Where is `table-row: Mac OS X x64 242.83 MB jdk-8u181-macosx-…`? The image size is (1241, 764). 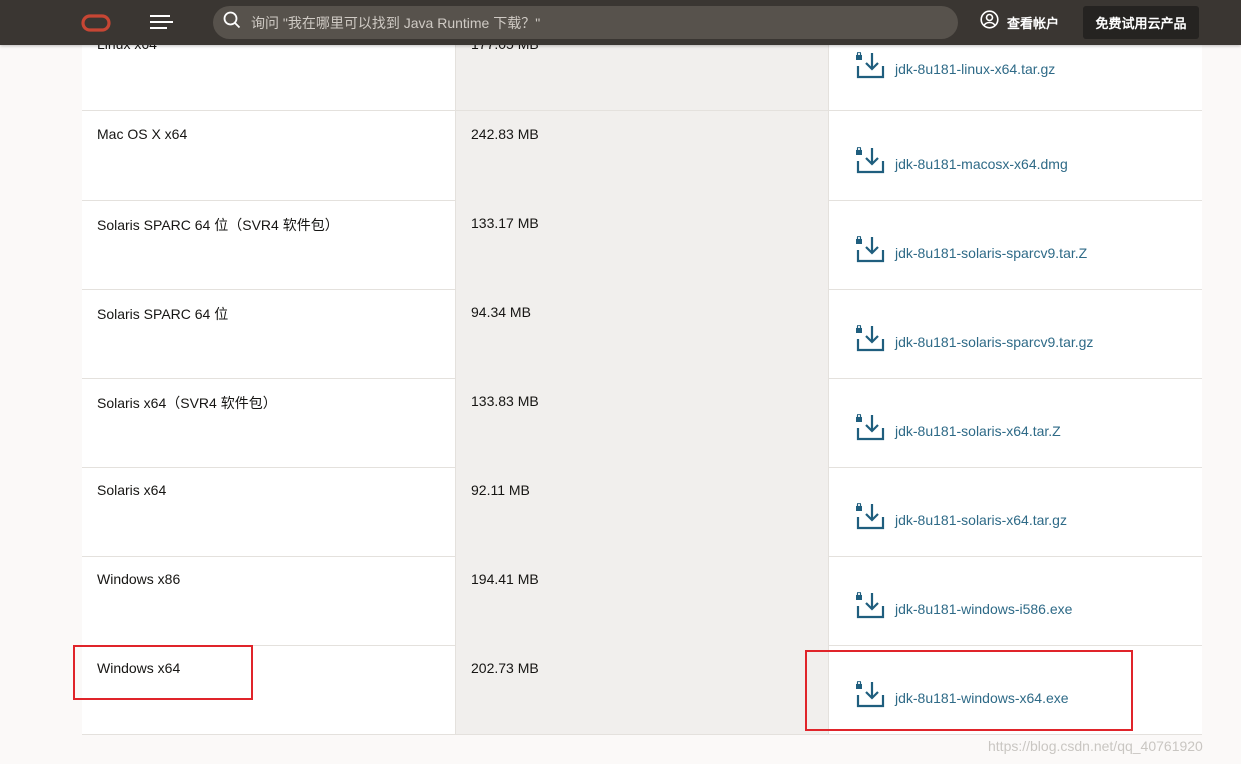 table-row: Mac OS X x64 242.83 MB jdk-8u181-macosx-… is located at coordinates (642, 156).